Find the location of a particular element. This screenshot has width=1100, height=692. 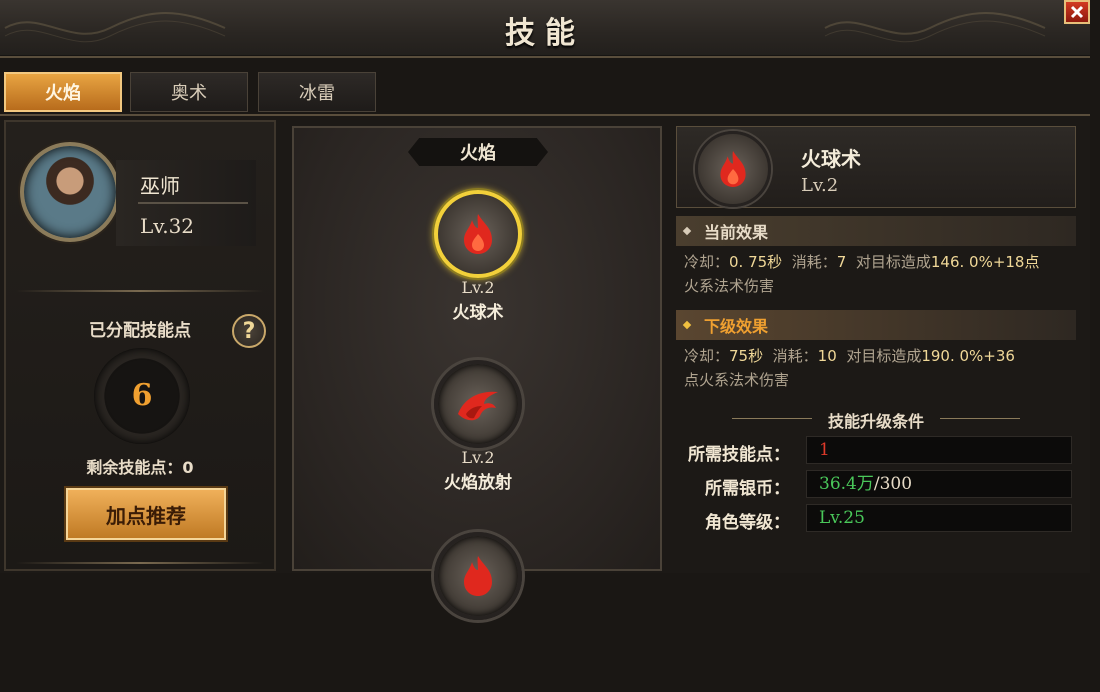

required-level-row: 角色等级： Lv.25 is located at coordinates (876, 518).